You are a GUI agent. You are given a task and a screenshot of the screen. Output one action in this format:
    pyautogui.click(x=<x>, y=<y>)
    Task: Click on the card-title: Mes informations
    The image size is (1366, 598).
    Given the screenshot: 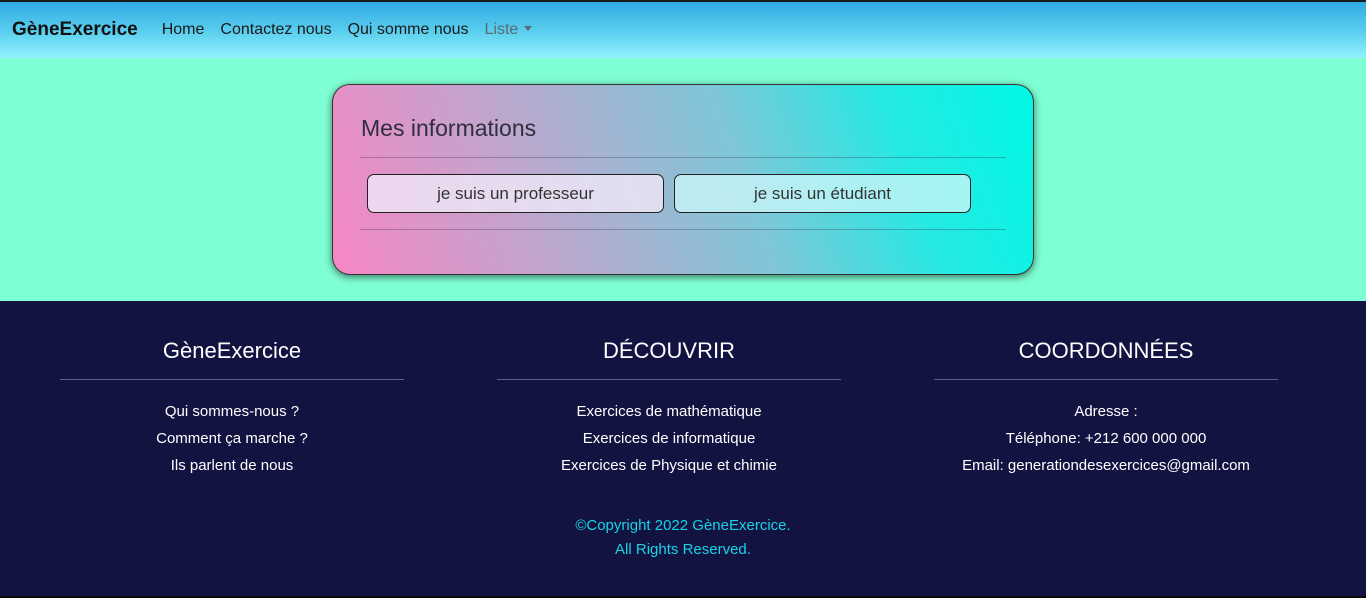 What is the action you would take?
    pyautogui.click(x=449, y=128)
    